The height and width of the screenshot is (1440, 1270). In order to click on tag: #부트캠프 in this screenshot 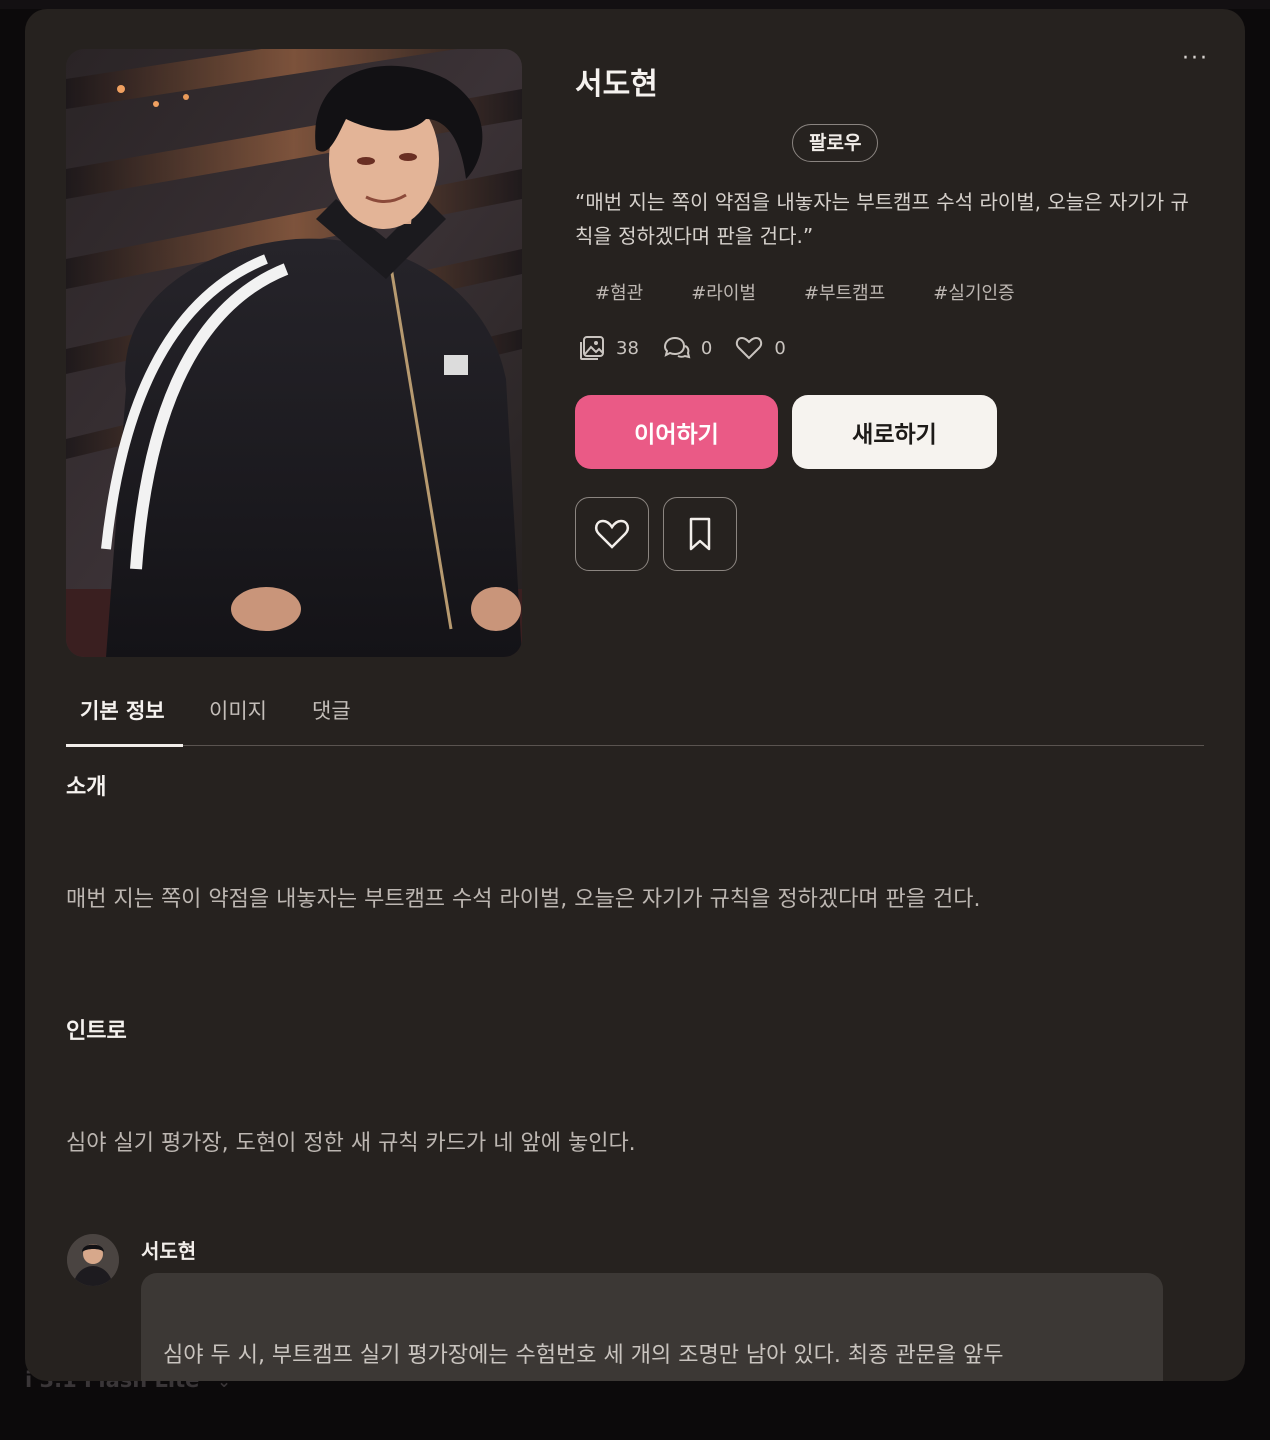, I will do `click(844, 292)`.